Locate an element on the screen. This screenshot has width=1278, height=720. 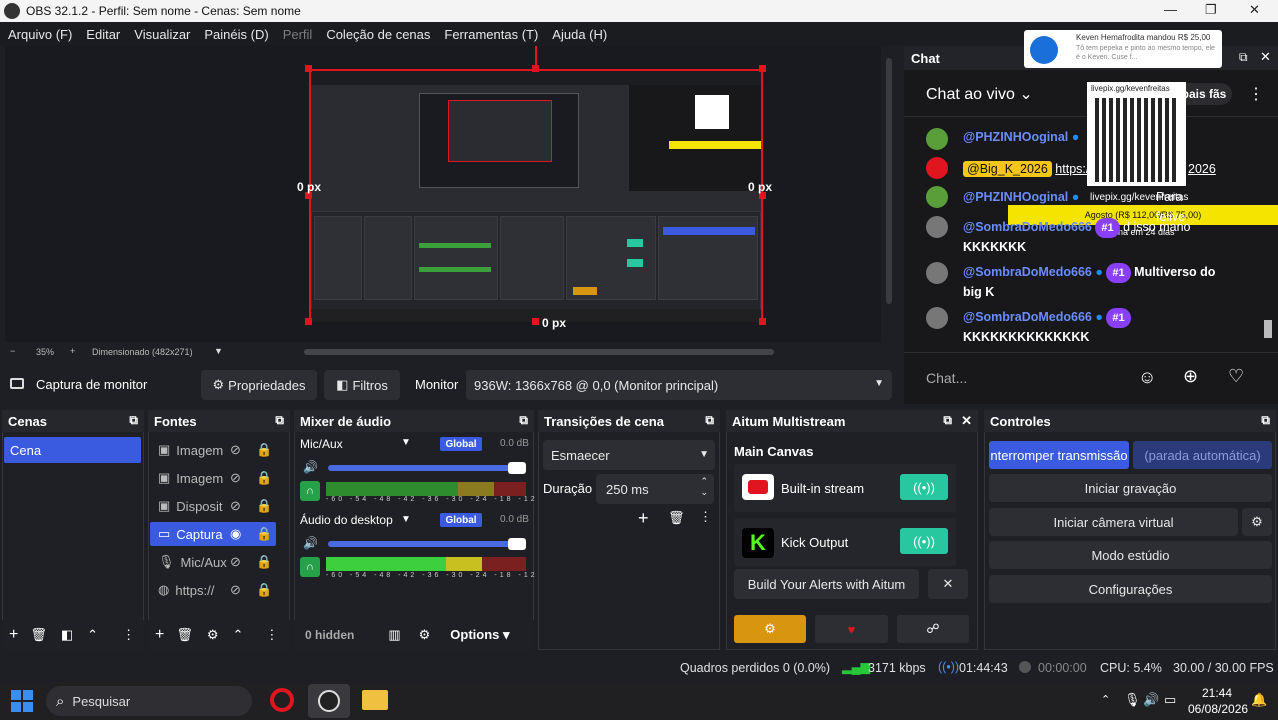
source-item-selected: ▭ Captura ◉ 🔒 is located at coordinates (213, 534).